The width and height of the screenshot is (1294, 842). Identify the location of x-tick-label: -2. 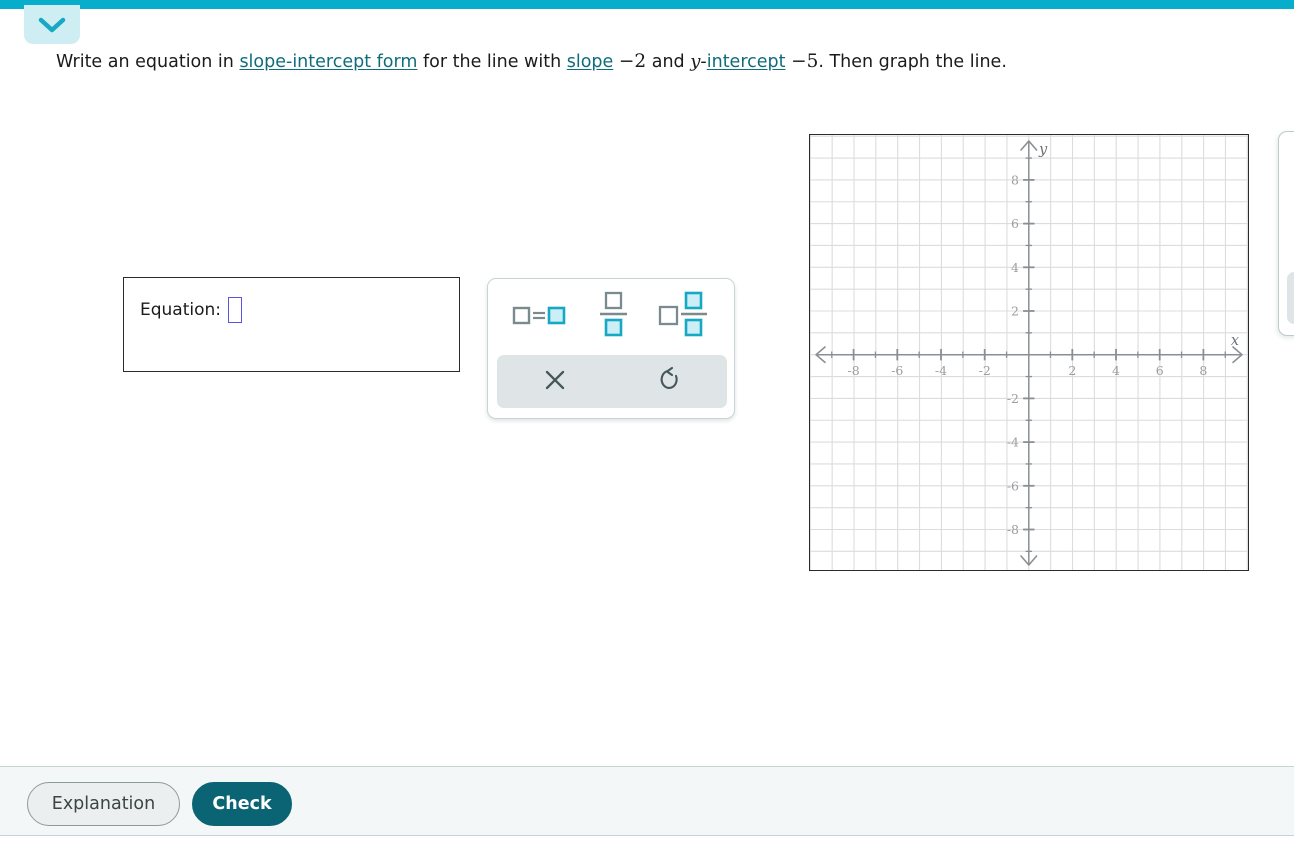
(985, 370).